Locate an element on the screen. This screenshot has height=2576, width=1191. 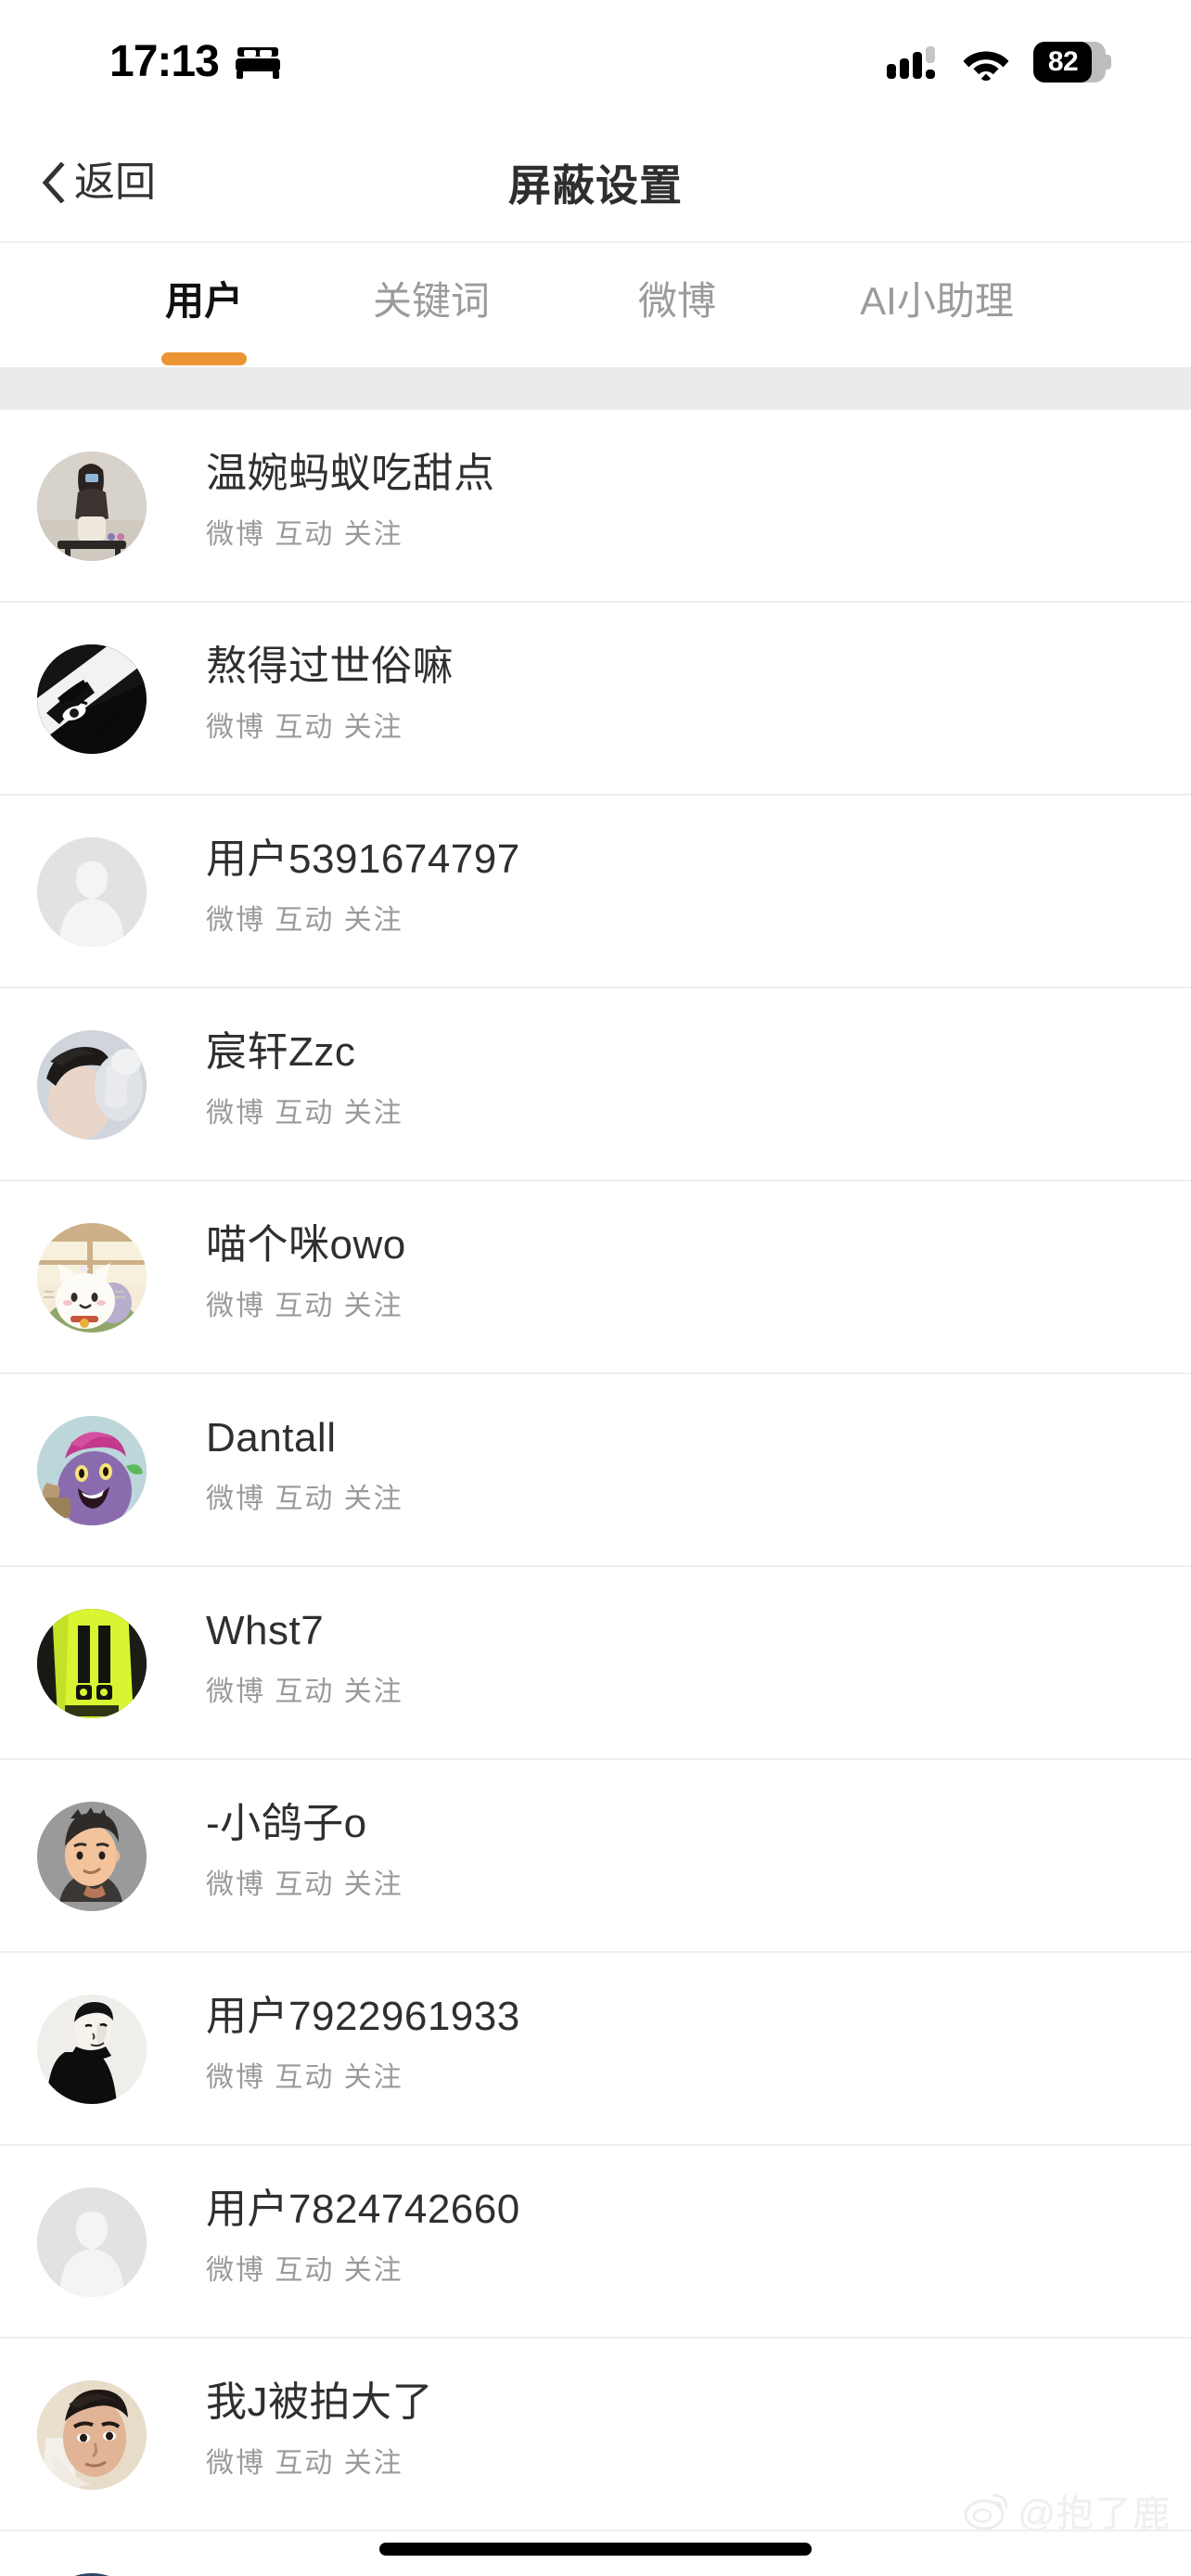
battery-tip is located at coordinates (1108, 62).